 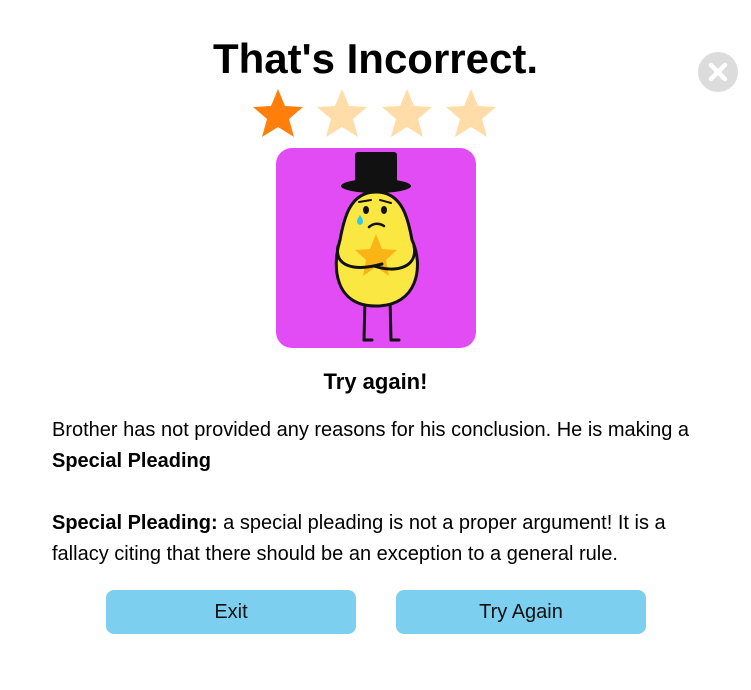 I want to click on fallacy-name: Special Pleading, so click(x=131, y=461).